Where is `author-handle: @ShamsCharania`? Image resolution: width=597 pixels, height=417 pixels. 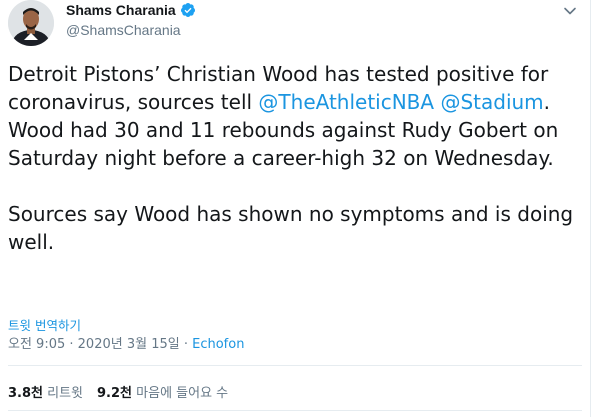
author-handle: @ShamsCharania is located at coordinates (123, 30).